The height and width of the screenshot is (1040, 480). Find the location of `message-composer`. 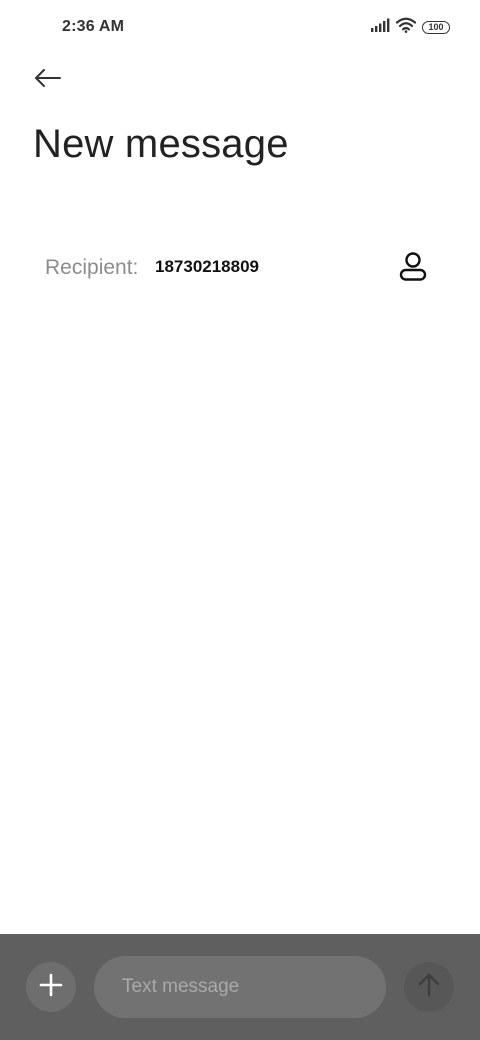

message-composer is located at coordinates (240, 987).